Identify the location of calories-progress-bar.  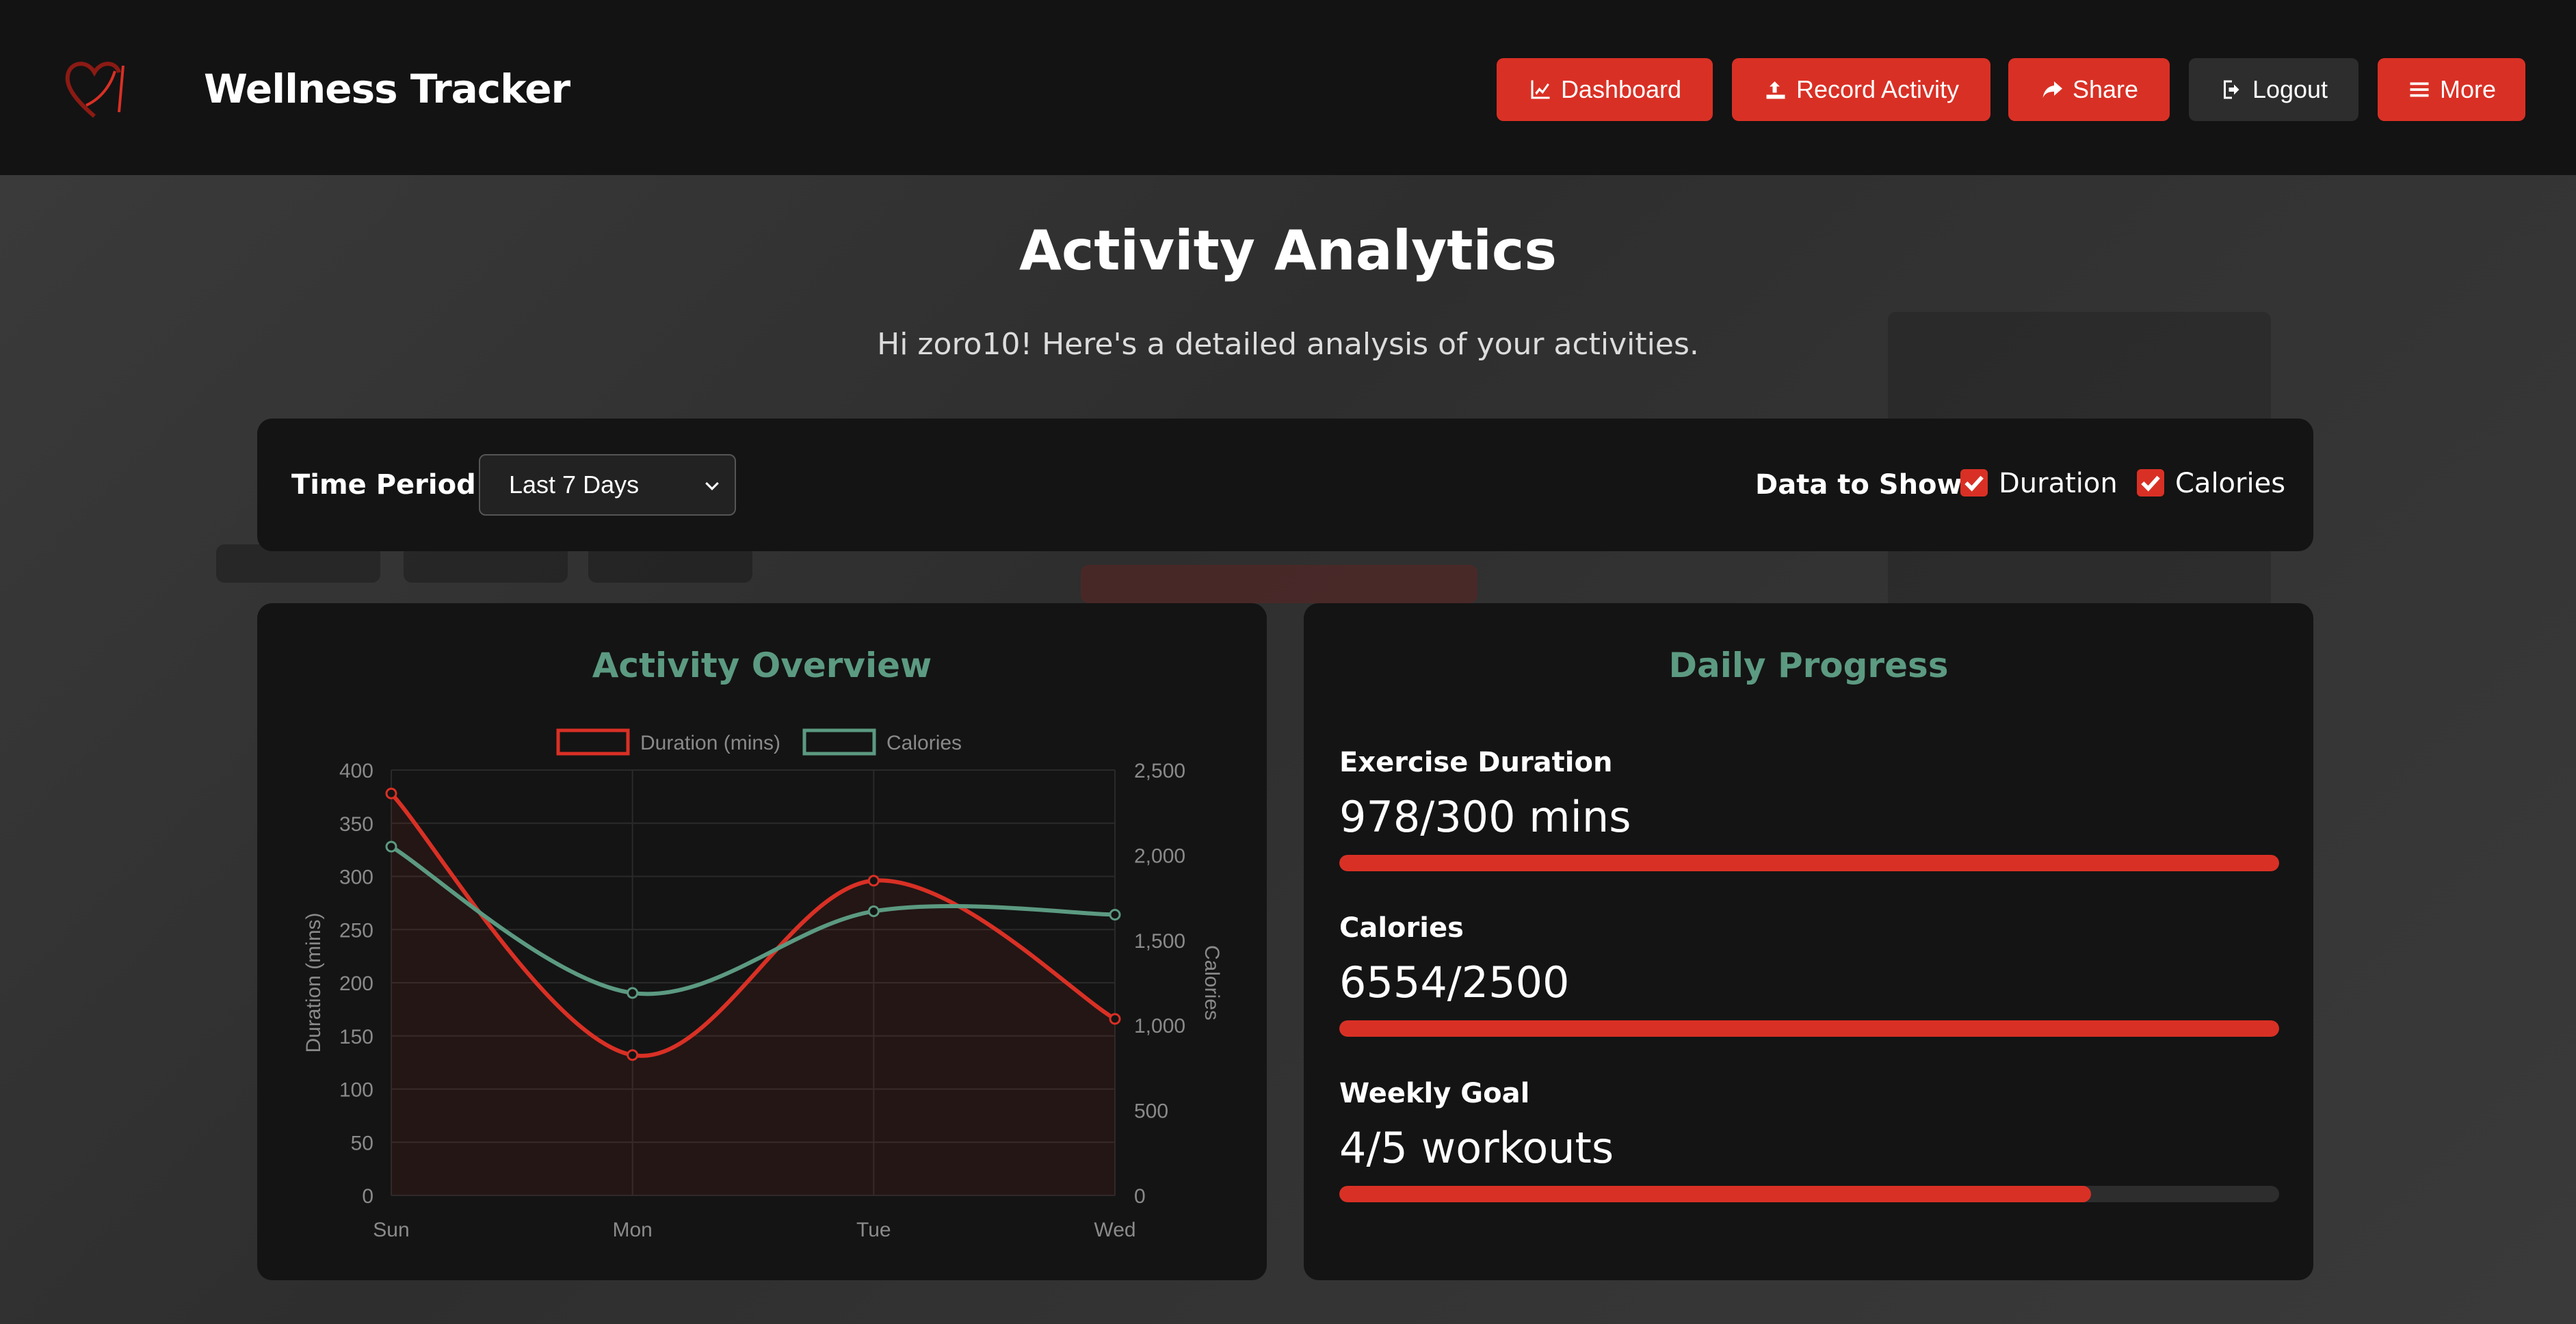
(1809, 1028).